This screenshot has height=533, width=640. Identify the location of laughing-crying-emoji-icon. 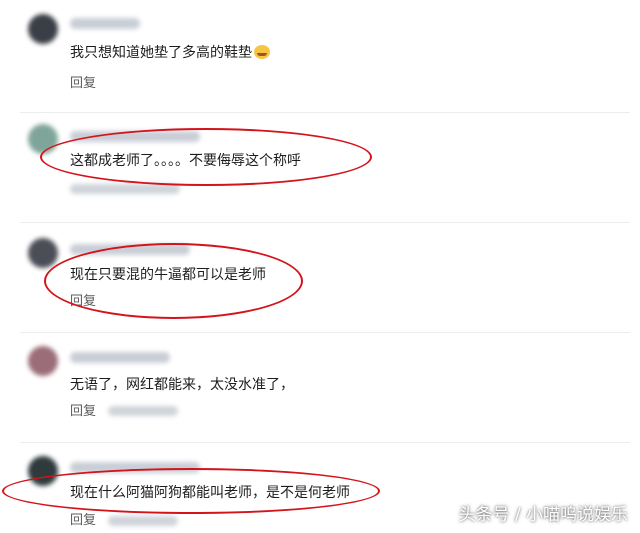
(262, 52).